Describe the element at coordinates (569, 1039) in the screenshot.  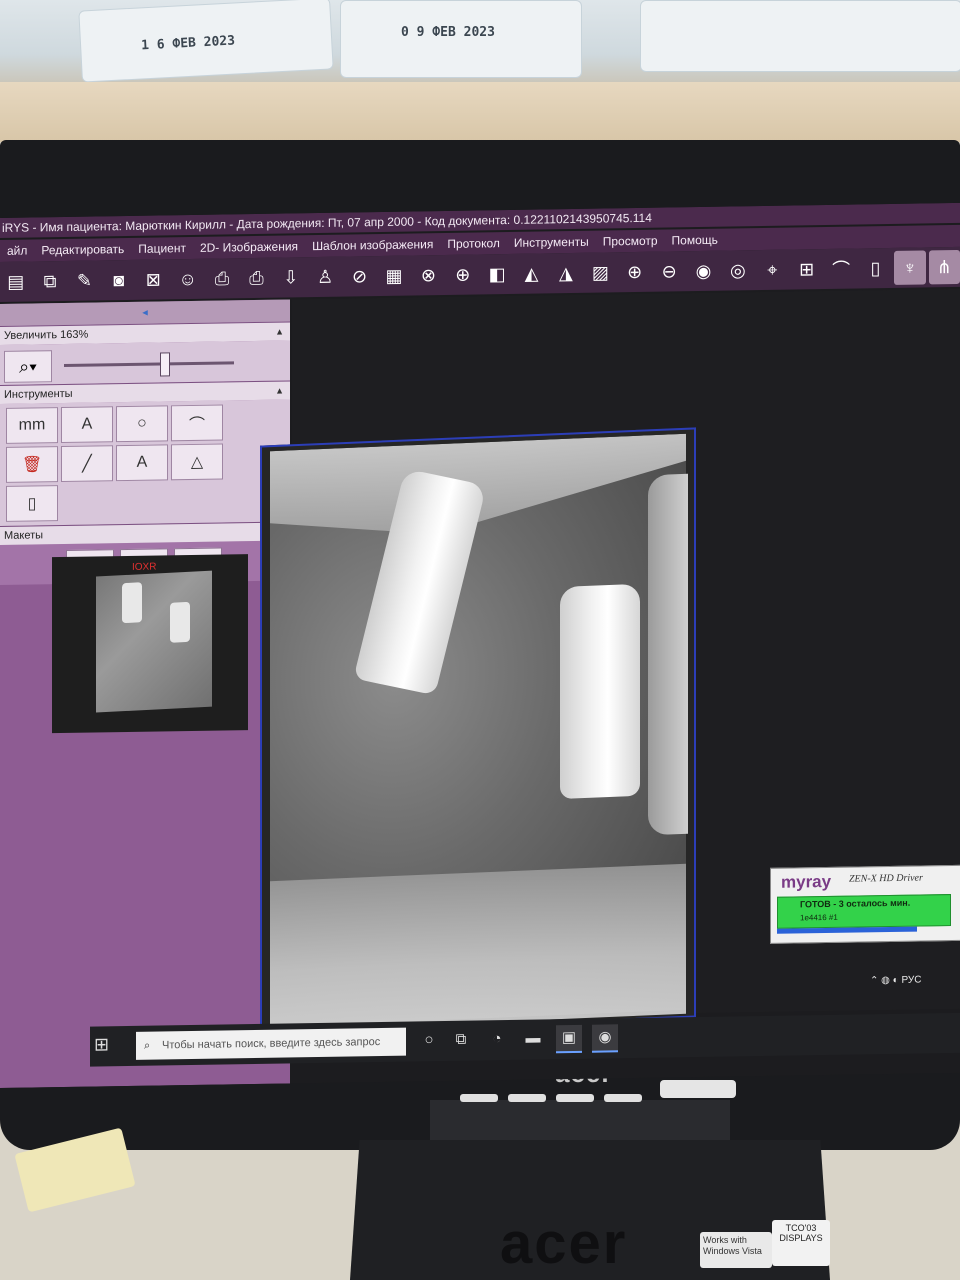
I see `irys-app-icon: ▣` at that location.